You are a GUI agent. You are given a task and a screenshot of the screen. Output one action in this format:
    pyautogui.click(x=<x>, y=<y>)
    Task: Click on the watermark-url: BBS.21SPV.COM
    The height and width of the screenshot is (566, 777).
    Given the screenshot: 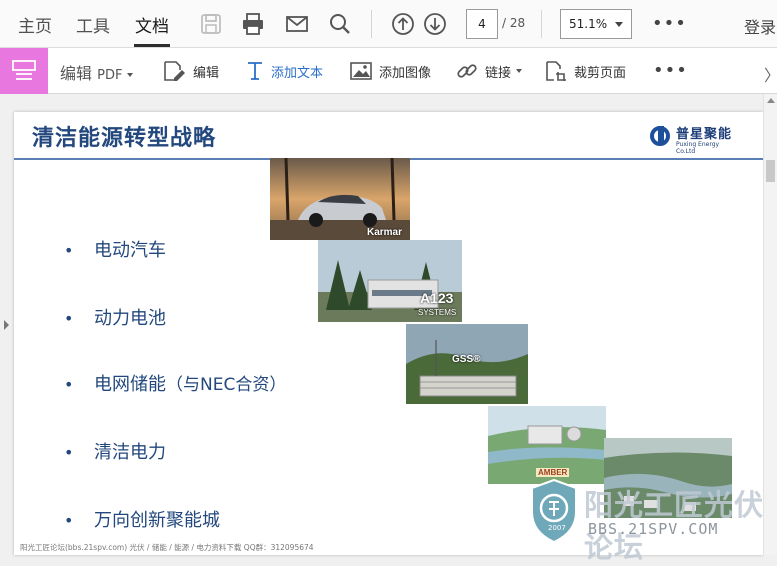 What is the action you would take?
    pyautogui.click(x=653, y=529)
    